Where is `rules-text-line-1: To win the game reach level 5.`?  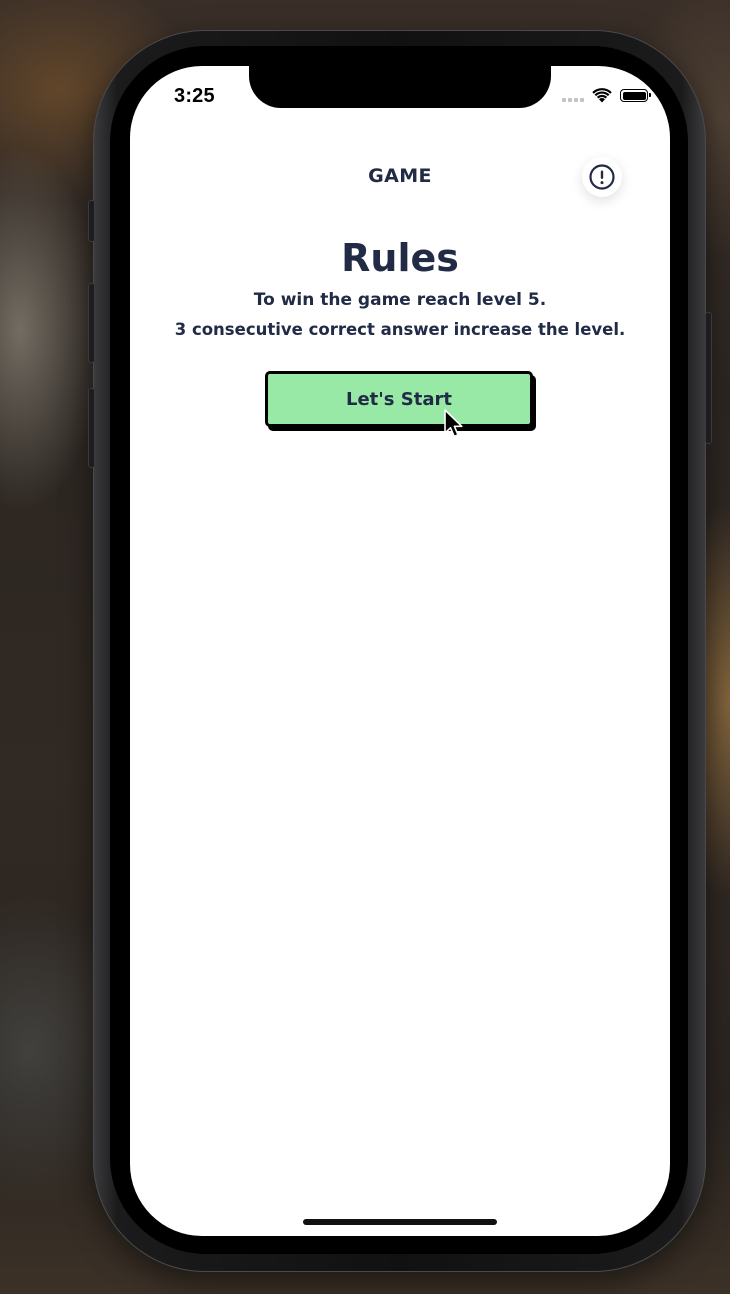
rules-text-line-1: To win the game reach level 5. is located at coordinates (400, 300).